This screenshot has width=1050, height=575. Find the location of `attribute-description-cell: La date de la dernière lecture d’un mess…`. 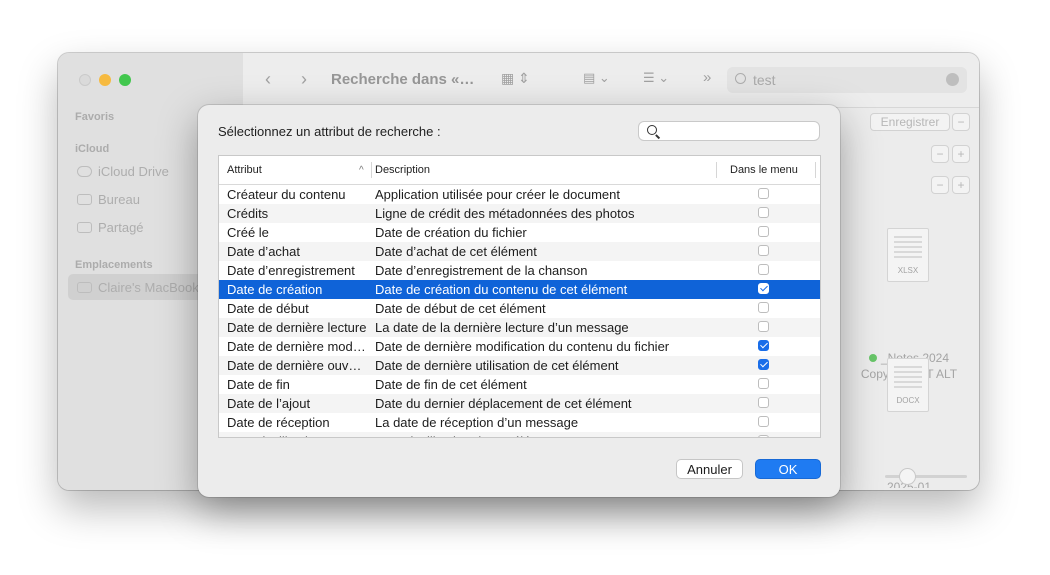

attribute-description-cell: La date de la dernière lecture d’un mess… is located at coordinates (502, 327).